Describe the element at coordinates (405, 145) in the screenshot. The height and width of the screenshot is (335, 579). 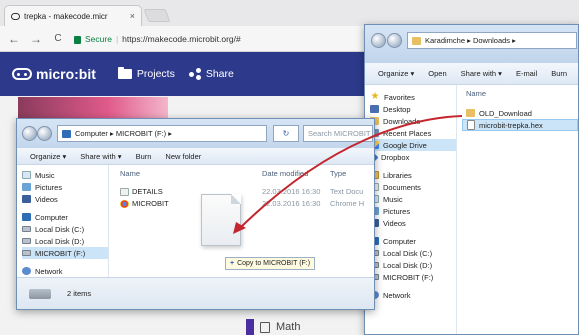
I see `nav-item-label: Google Drive` at that location.